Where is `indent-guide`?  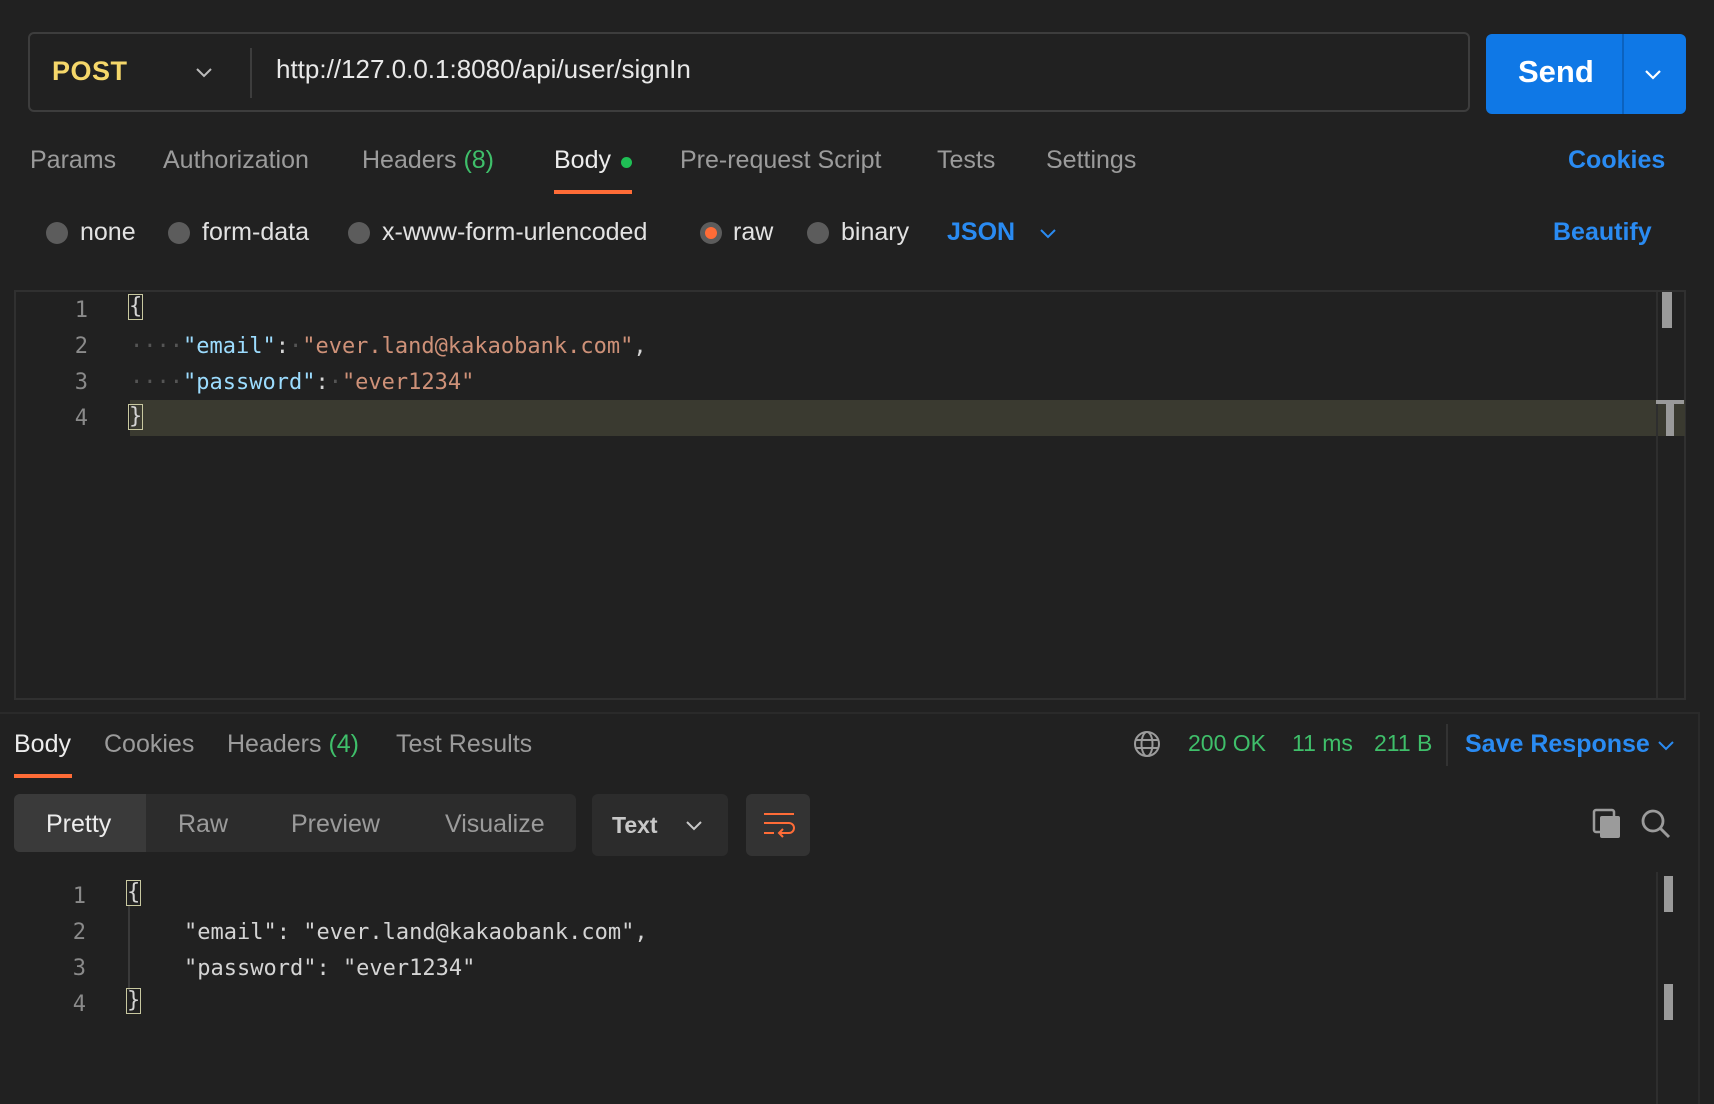 indent-guide is located at coordinates (129, 948).